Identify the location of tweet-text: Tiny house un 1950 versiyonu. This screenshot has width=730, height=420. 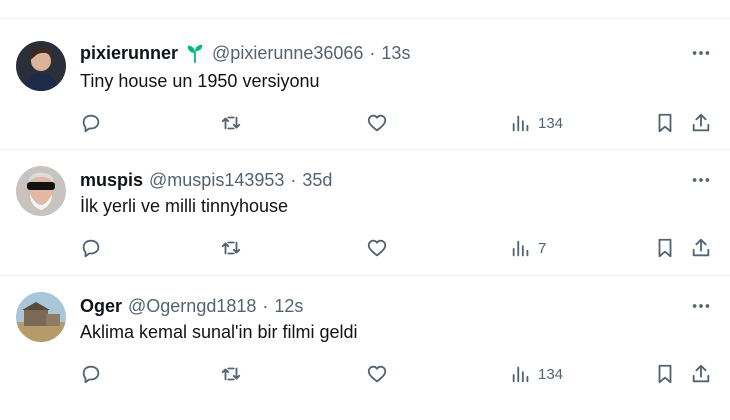
(200, 81).